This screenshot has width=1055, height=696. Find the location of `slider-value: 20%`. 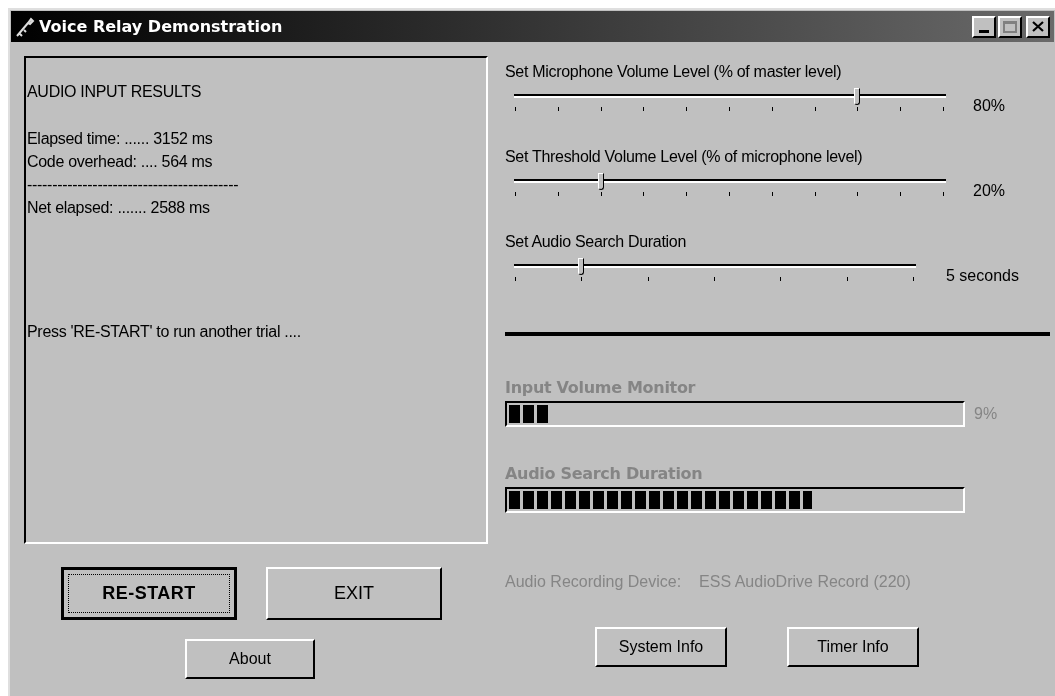

slider-value: 20% is located at coordinates (989, 191).